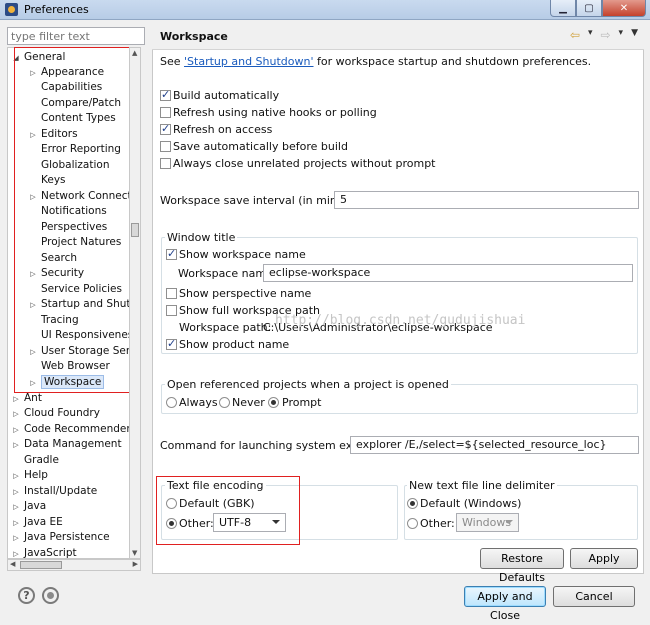  I want to click on minimize-button: ▁, so click(563, 8).